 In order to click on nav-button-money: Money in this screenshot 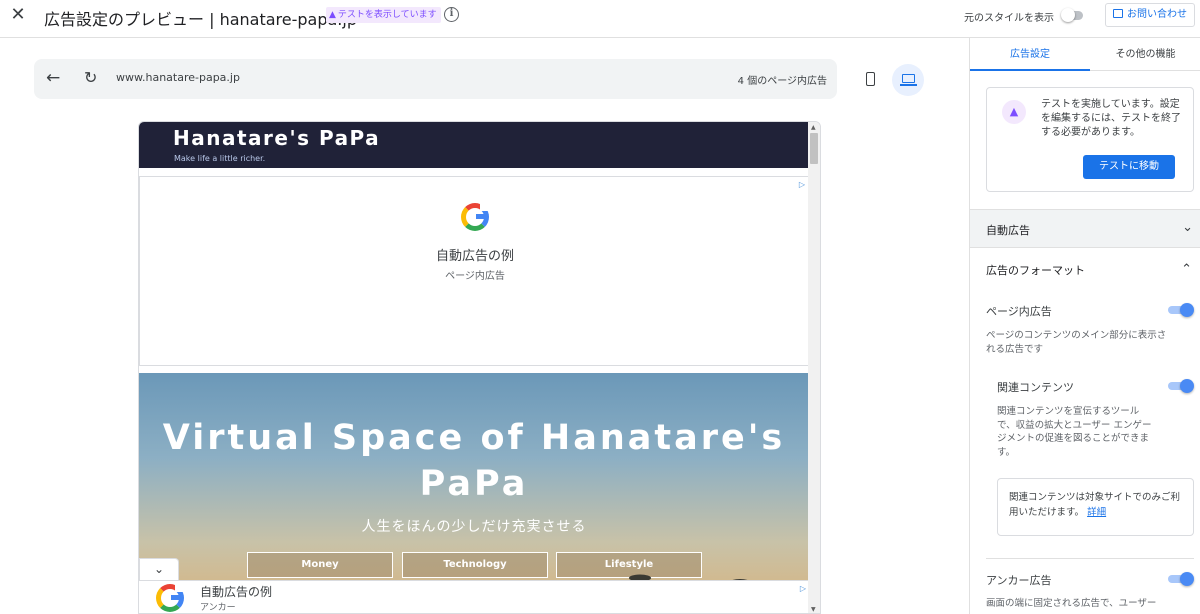, I will do `click(320, 565)`.